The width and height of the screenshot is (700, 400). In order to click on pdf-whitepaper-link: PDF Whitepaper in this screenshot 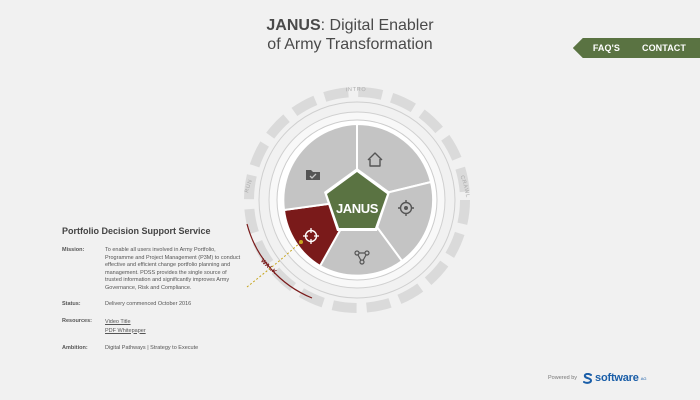, I will do `click(173, 331)`.